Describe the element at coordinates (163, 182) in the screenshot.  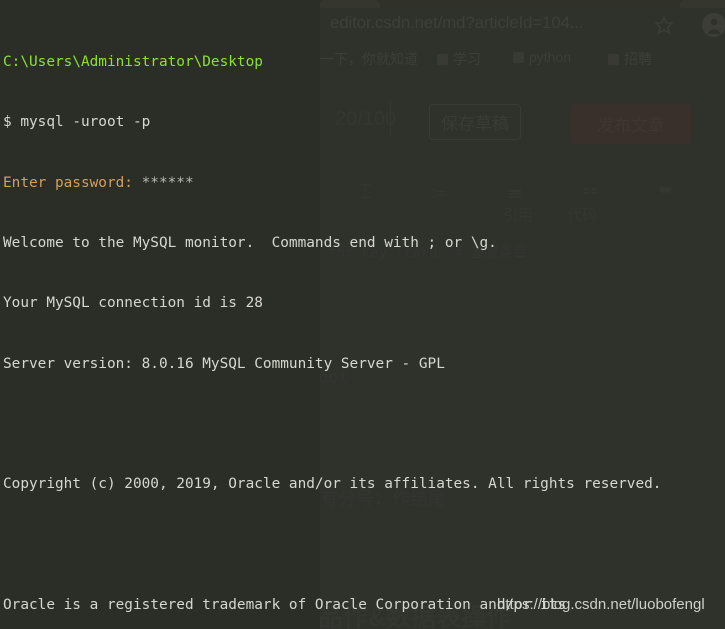
I see `password-mask: ******` at that location.